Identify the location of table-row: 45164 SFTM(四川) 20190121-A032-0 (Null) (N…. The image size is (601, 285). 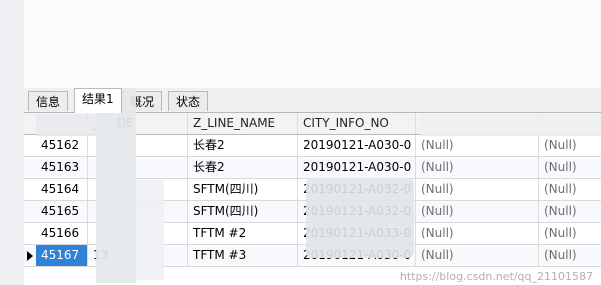
(312, 190).